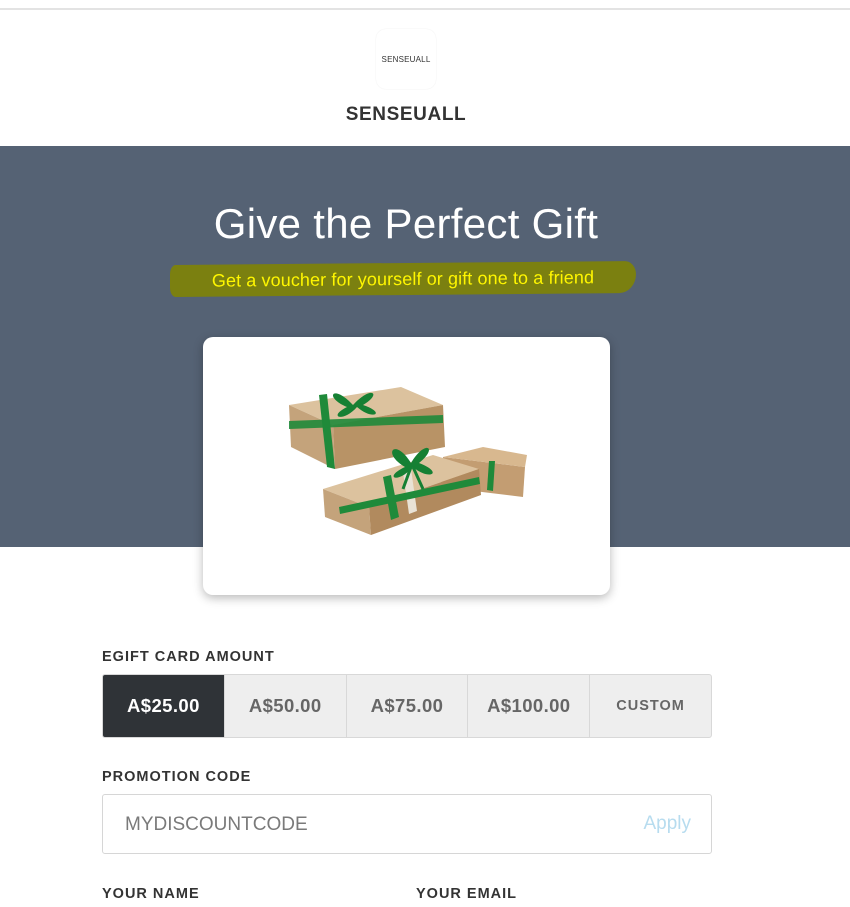 This screenshot has width=850, height=907. Describe the element at coordinates (406, 223) in the screenshot. I see `hero-title: Give the Perfect Gift` at that location.